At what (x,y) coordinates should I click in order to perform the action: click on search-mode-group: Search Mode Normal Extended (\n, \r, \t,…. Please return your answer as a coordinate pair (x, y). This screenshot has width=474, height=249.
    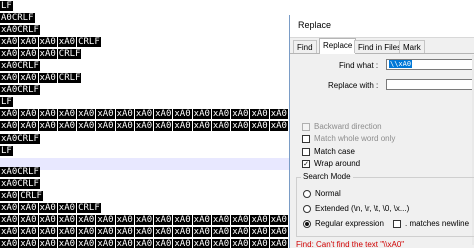
    Looking at the image, I should click on (385, 204).